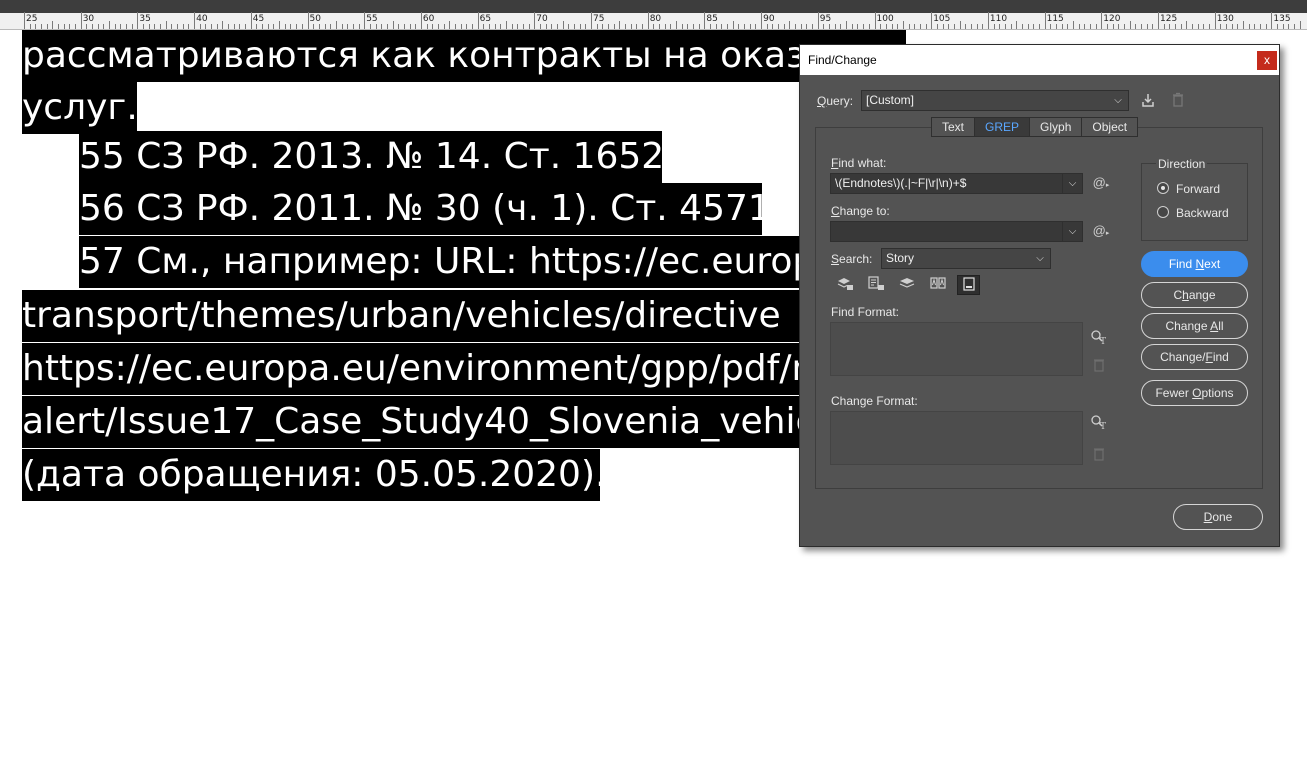 The image size is (1307, 760). What do you see at coordinates (956, 231) in the screenshot?
I see `change-to-field: ⌵` at bounding box center [956, 231].